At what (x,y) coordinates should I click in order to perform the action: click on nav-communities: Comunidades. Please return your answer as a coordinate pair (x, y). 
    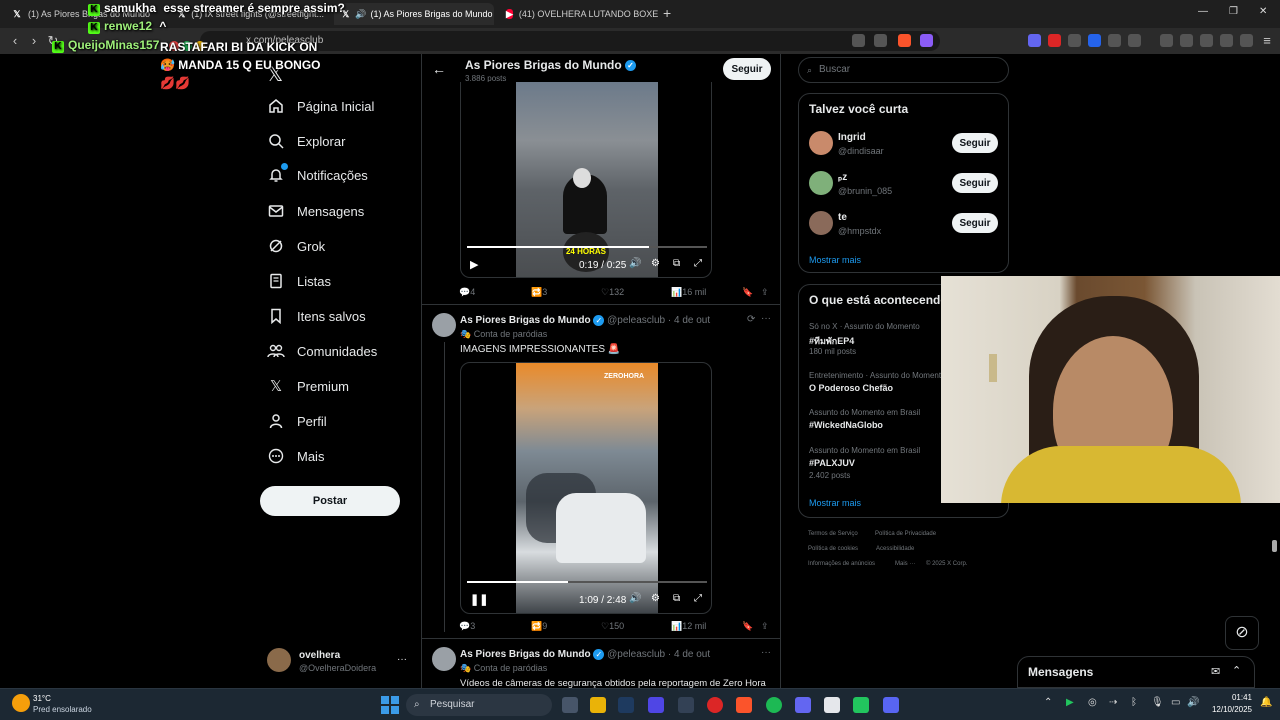
    Looking at the image, I should click on (322, 351).